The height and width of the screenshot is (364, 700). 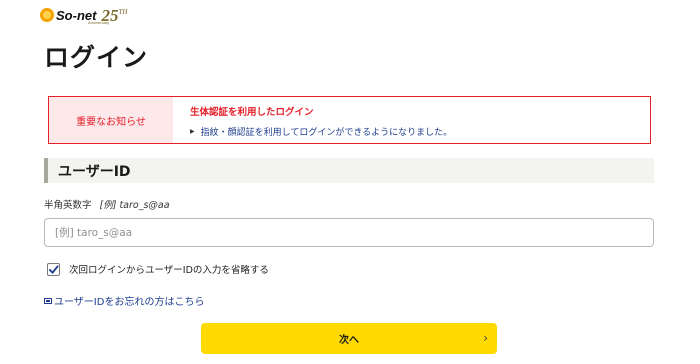 What do you see at coordinates (349, 170) in the screenshot?
I see `user-id-section-header: ユーザーID` at bounding box center [349, 170].